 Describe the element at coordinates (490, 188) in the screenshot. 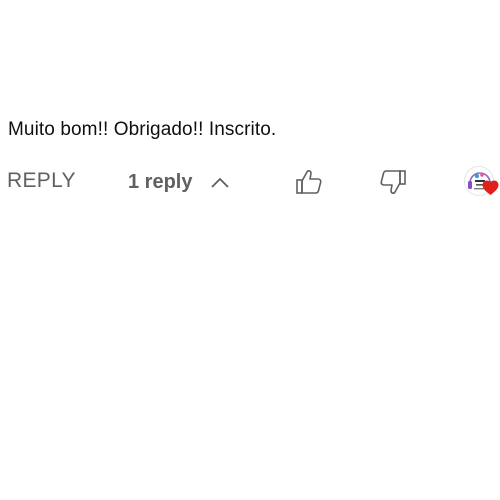

I see `heart-icon` at that location.